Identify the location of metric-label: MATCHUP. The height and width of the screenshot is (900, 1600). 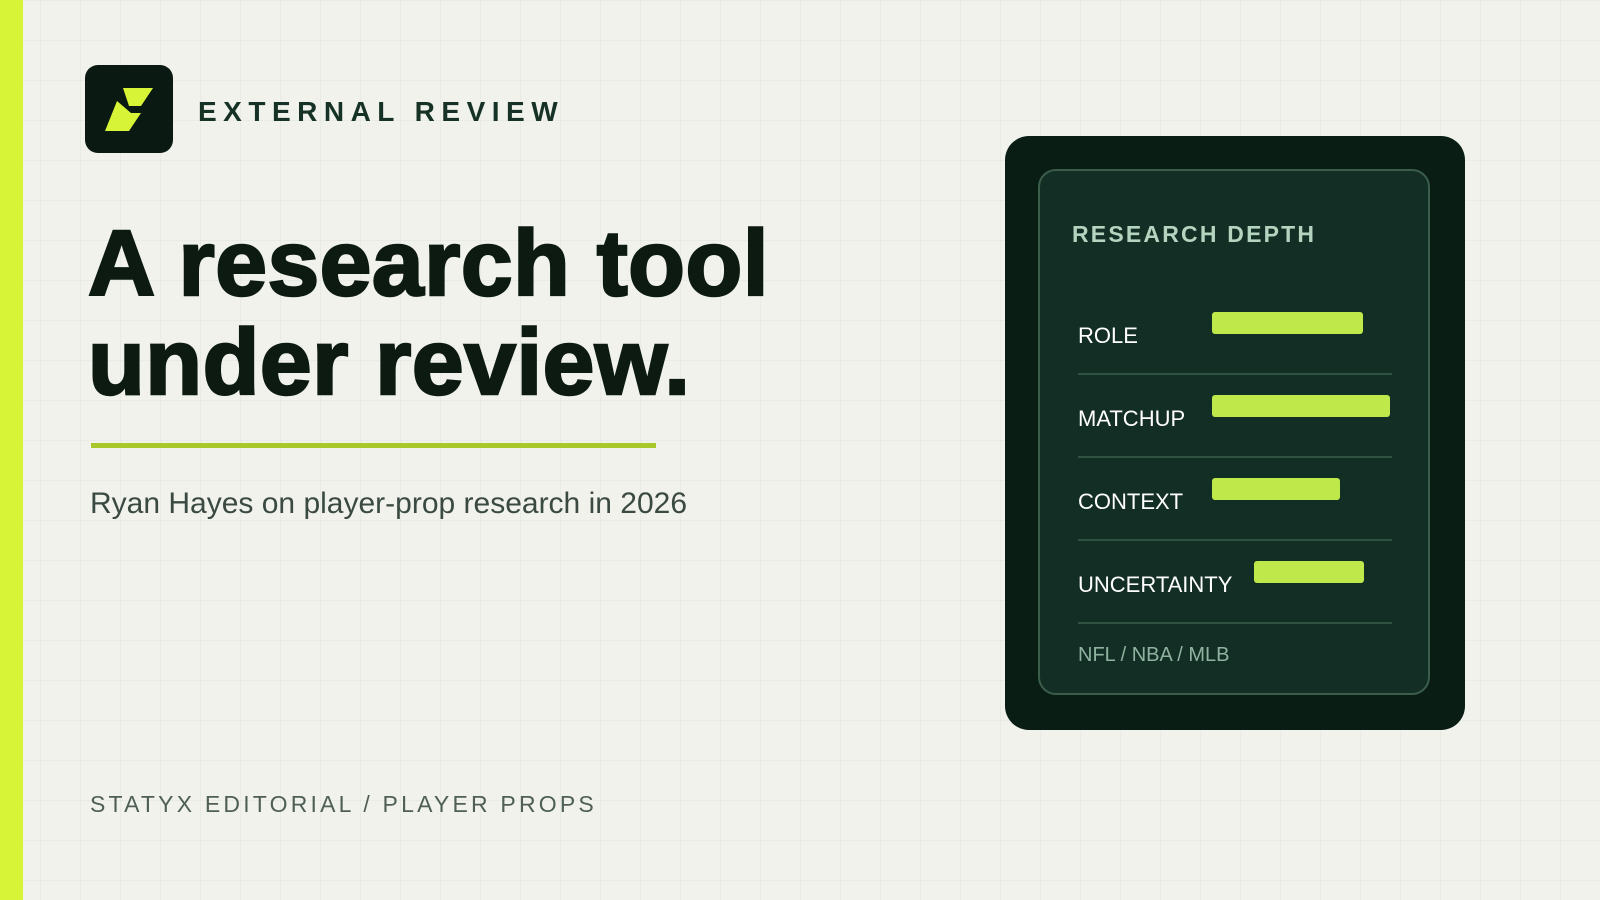
(1132, 418).